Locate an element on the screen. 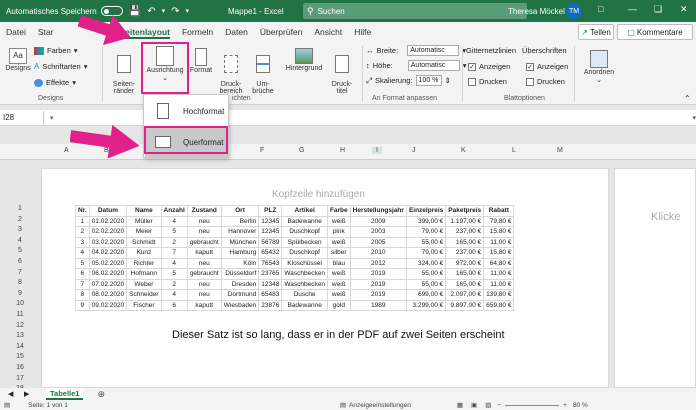 This screenshot has height=410, width=696. table-cell: Spülbecken is located at coordinates (304, 242).